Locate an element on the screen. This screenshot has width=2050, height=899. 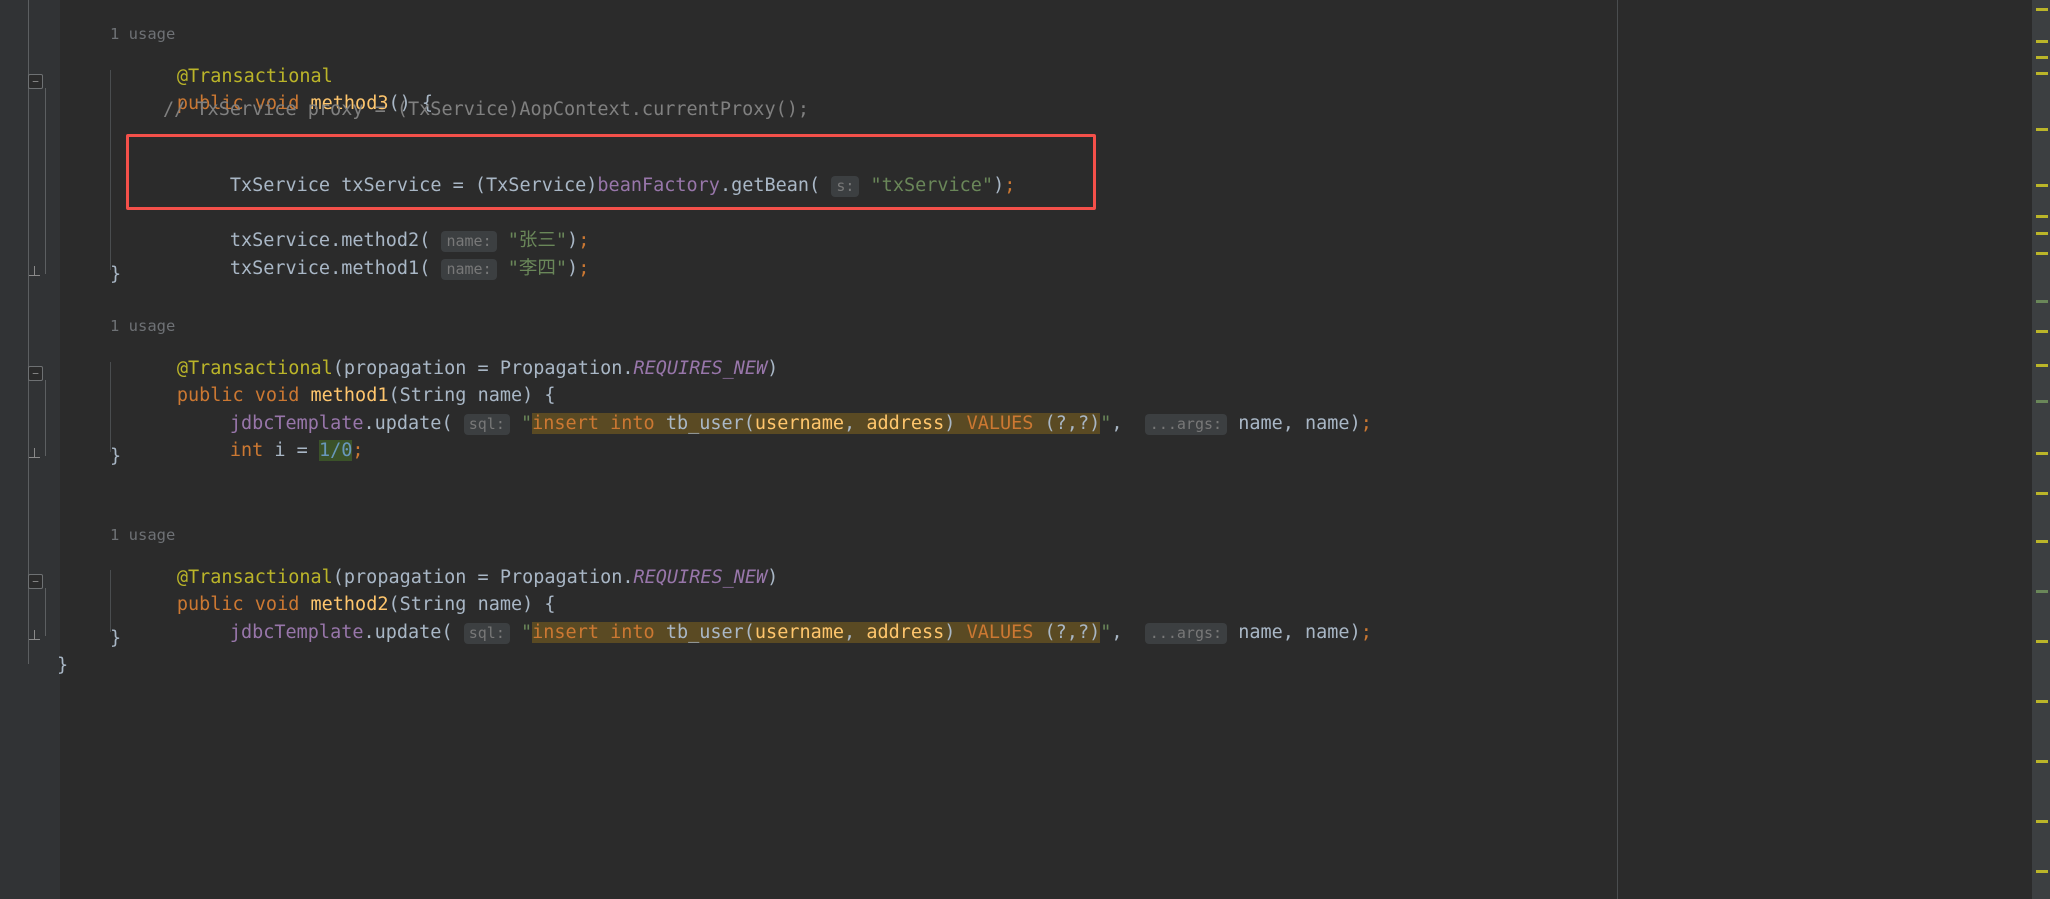
sql-table-name: tb_user is located at coordinates (704, 423).